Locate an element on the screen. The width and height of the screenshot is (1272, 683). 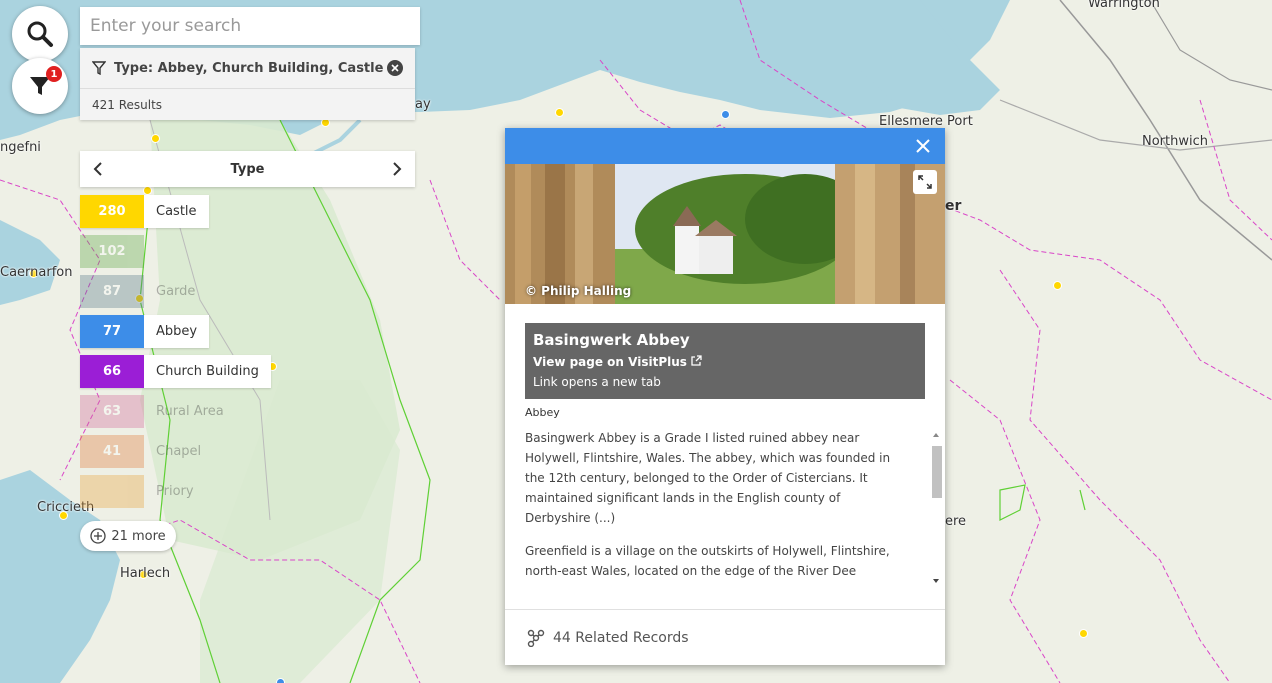
type-item-rural-area: 63 Rural Area is located at coordinates (158, 411).